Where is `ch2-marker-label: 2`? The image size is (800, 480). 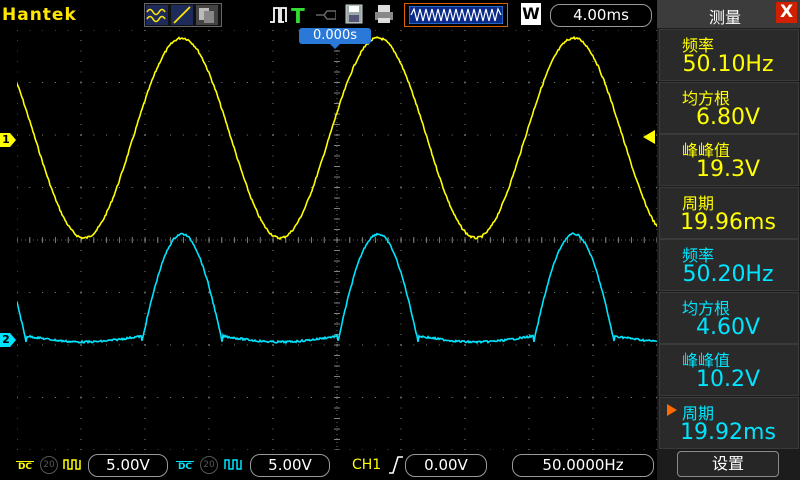
ch2-marker-label: 2 is located at coordinates (6, 339).